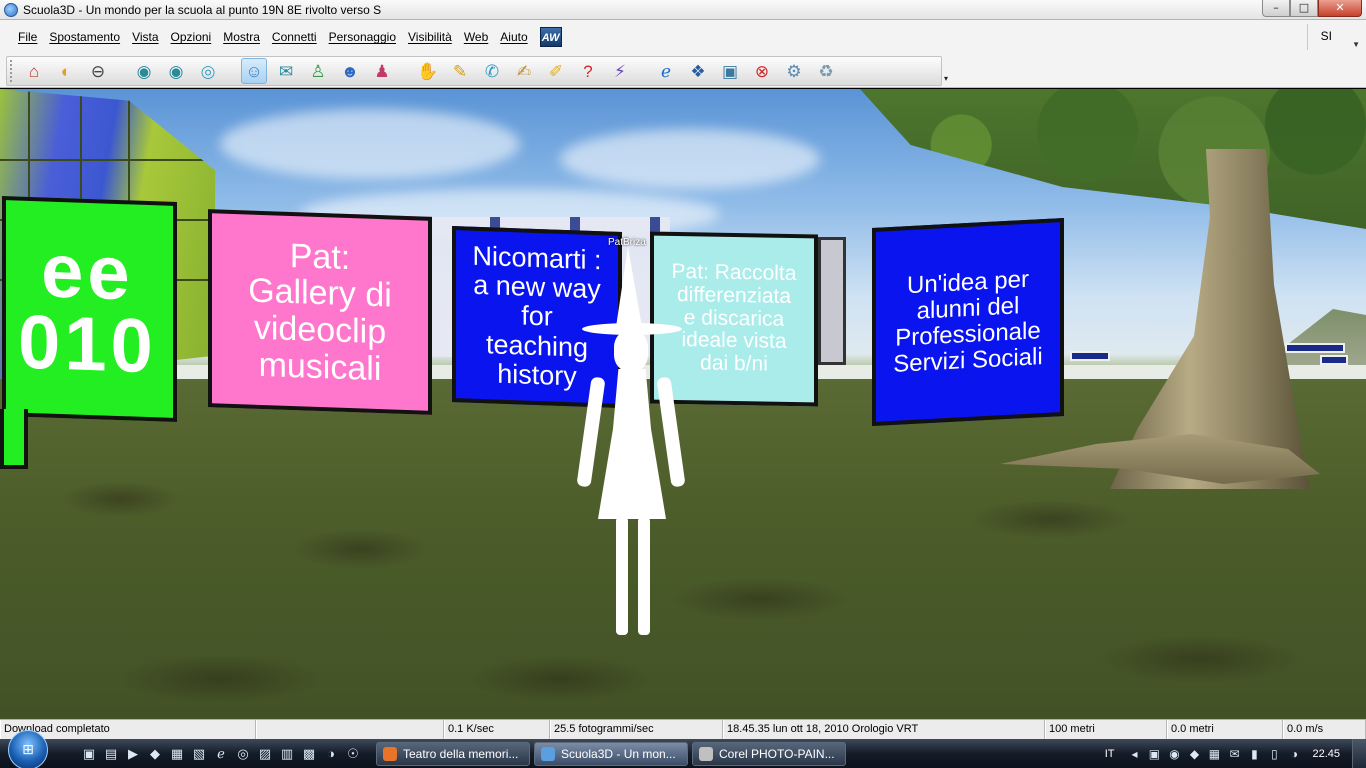 The image size is (1366, 768). What do you see at coordinates (1110, 754) in the screenshot?
I see `language-indicator: IT` at bounding box center [1110, 754].